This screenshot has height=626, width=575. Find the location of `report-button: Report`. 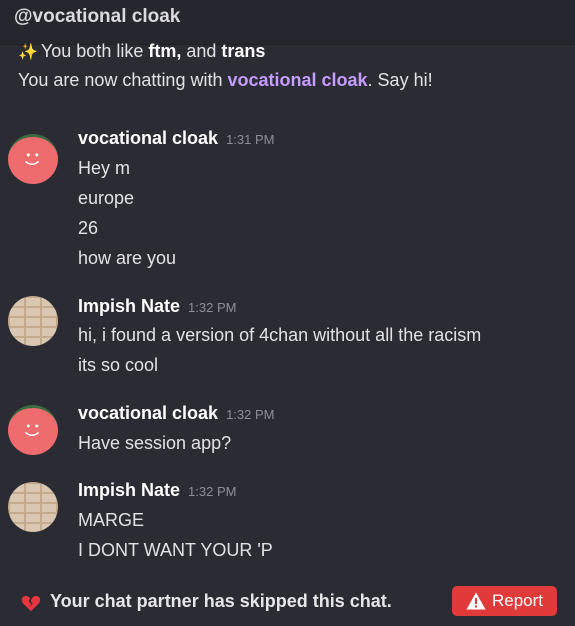

report-button: Report is located at coordinates (504, 601).